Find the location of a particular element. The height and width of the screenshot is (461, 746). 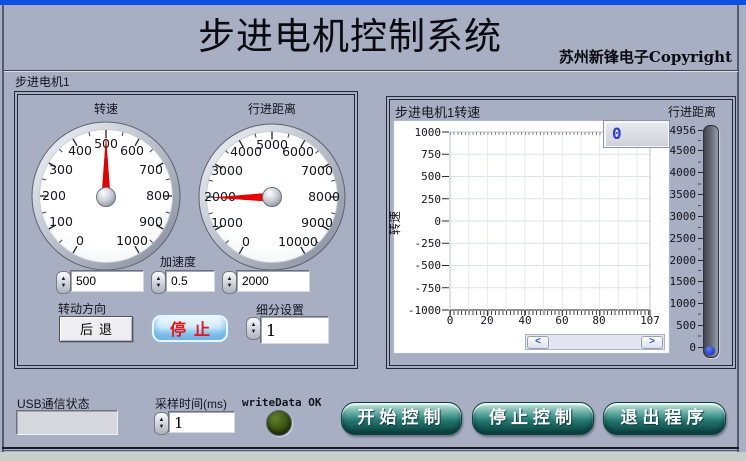

gauge-tick-label: 800 is located at coordinates (158, 195).